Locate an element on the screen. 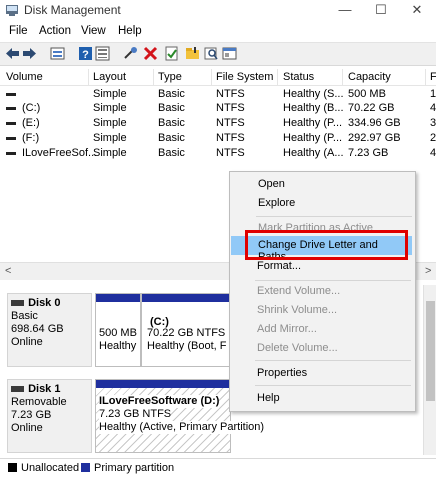 The width and height of the screenshot is (436, 498). menu-help: Help is located at coordinates (130, 31).